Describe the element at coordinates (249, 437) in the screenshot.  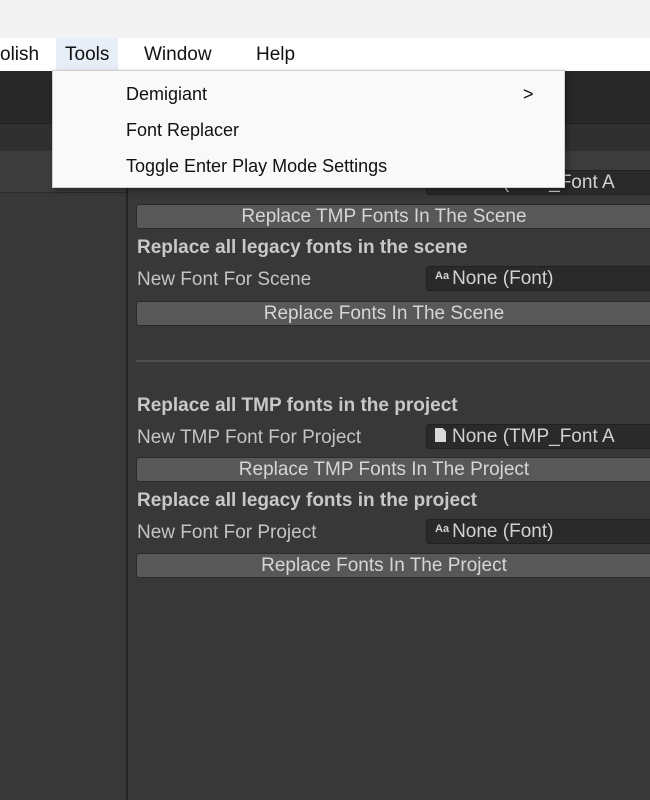
I see `project-tmp-font-label: New TMP Font For Project` at that location.